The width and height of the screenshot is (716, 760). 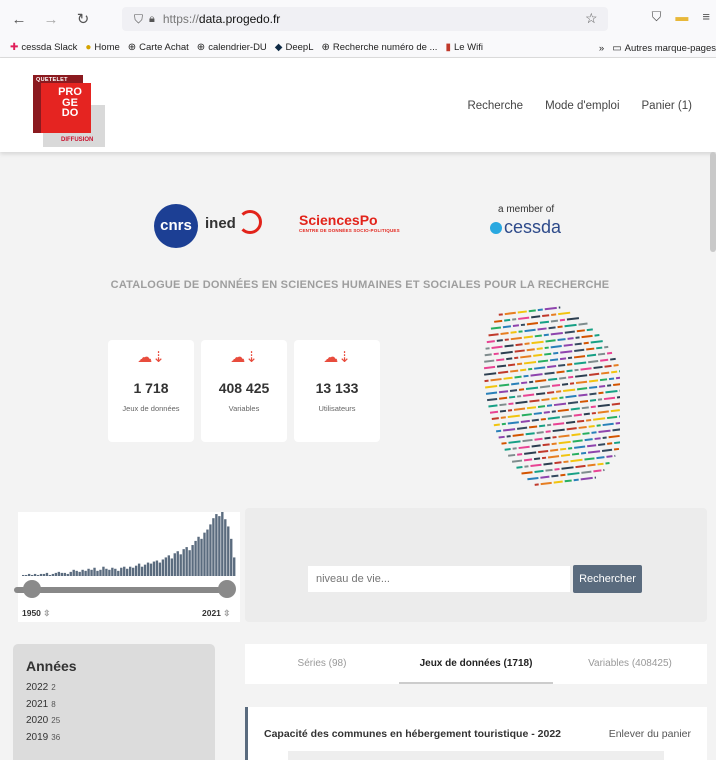 I want to click on nav-manual-link: Mode d'emploi, so click(x=582, y=106).